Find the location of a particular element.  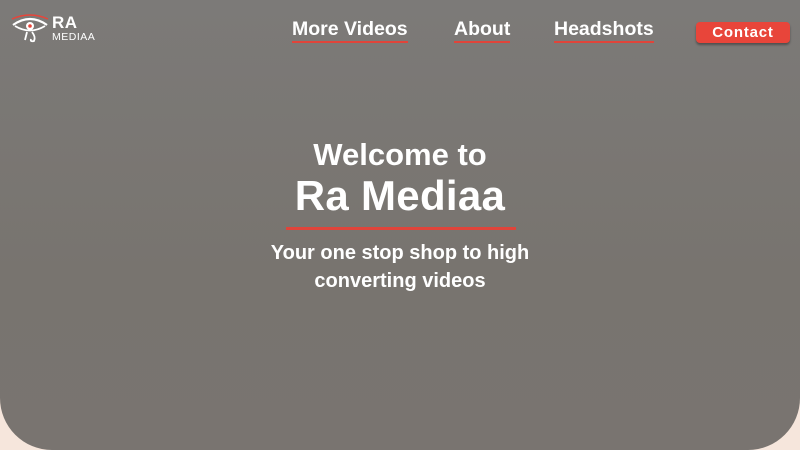

logo-text-ra: RA is located at coordinates (65, 22).